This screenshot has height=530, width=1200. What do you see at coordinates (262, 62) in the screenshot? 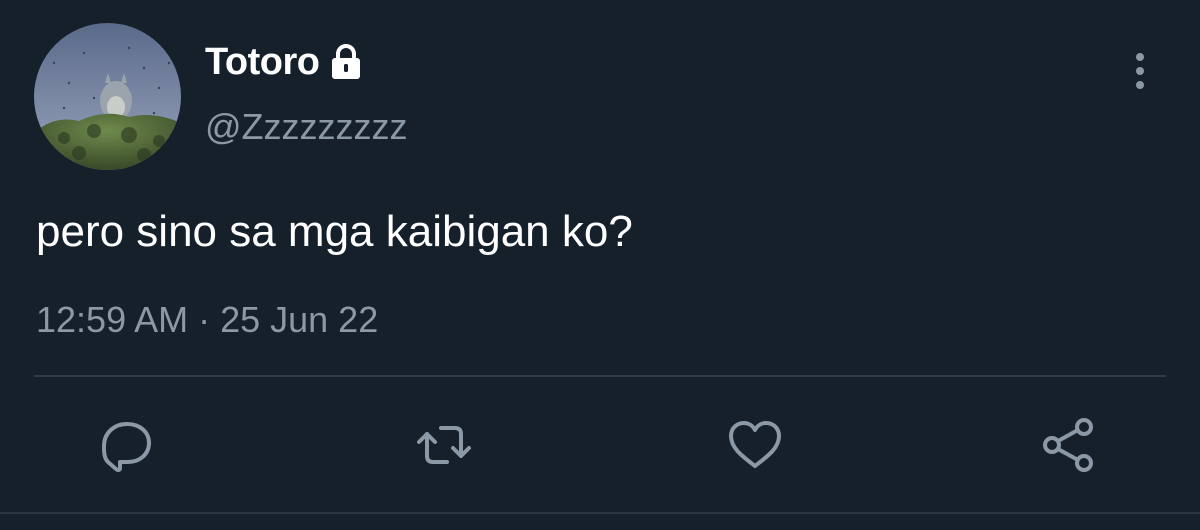
I see `display-name: Totoro` at bounding box center [262, 62].